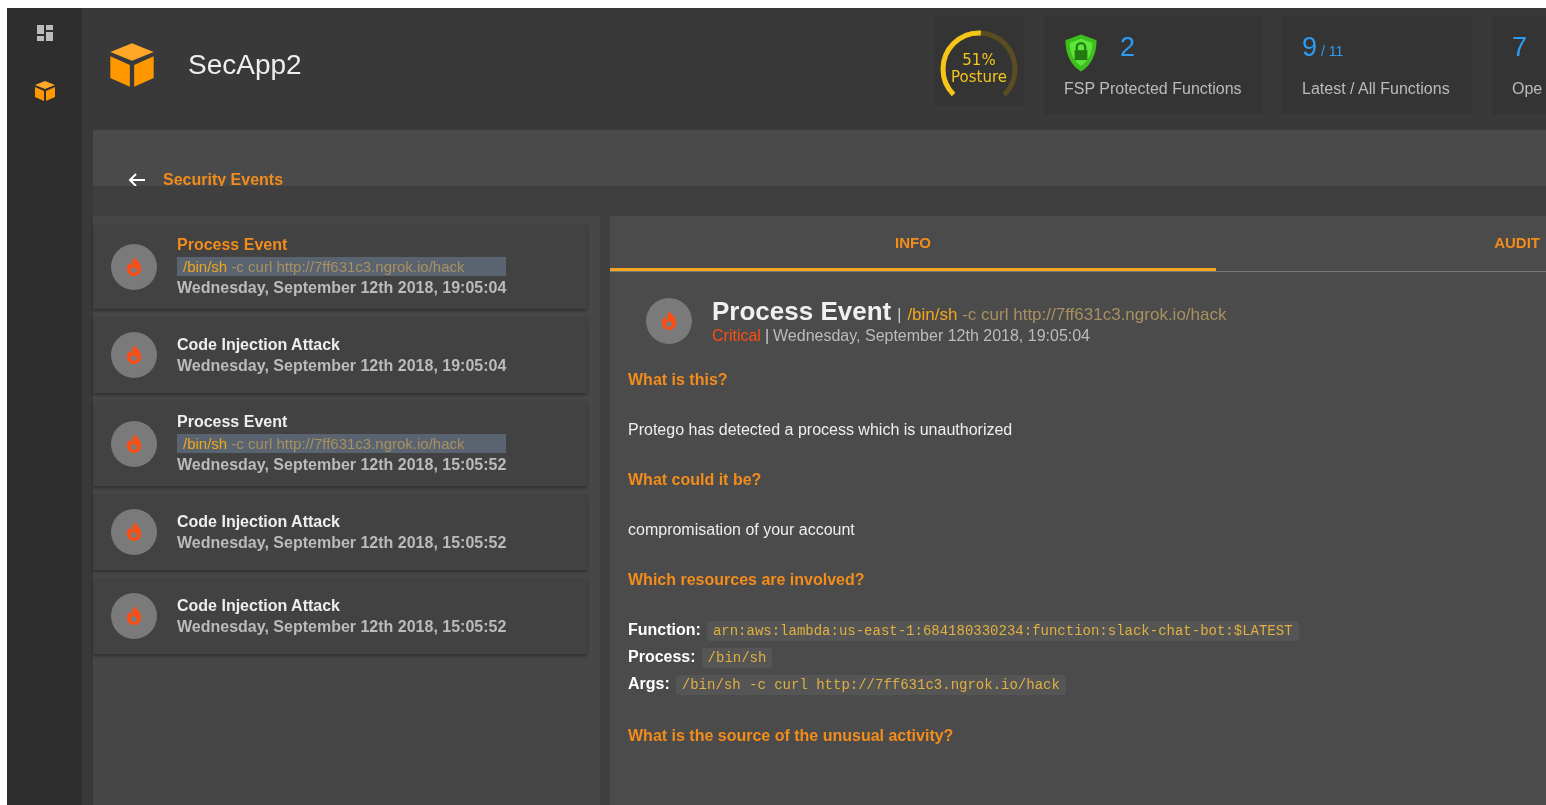  I want to click on resource-label: Function:, so click(664, 629).